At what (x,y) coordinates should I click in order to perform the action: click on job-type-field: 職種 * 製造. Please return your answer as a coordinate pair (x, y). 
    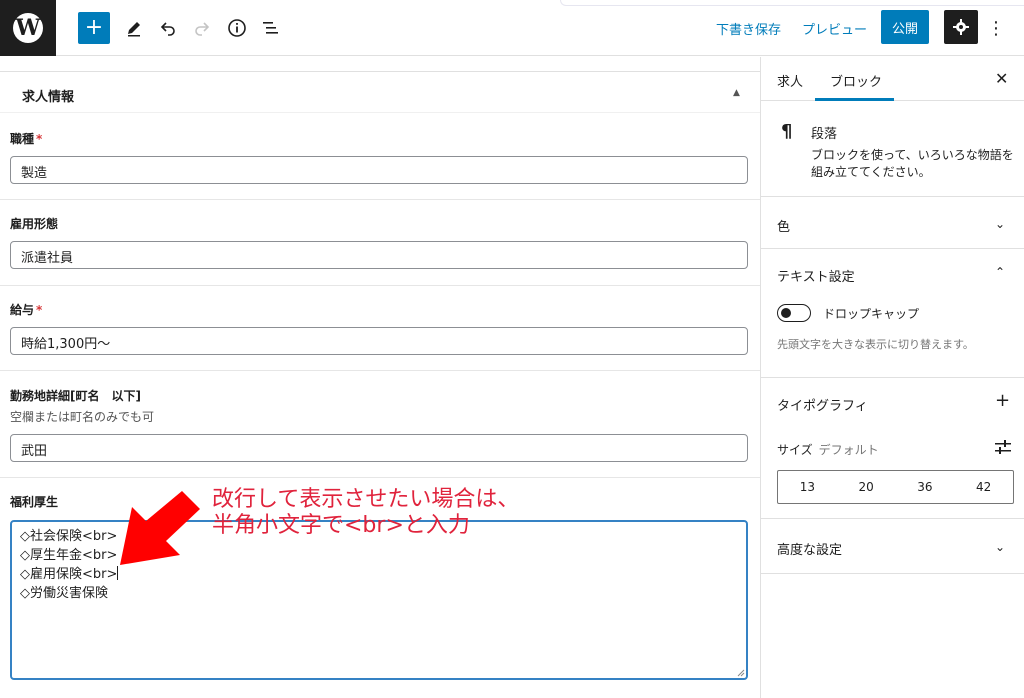
    Looking at the image, I should click on (379, 157).